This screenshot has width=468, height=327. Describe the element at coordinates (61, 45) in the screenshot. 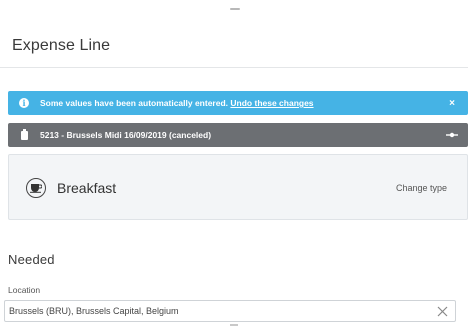

I see `page-title: Expense Line` at that location.